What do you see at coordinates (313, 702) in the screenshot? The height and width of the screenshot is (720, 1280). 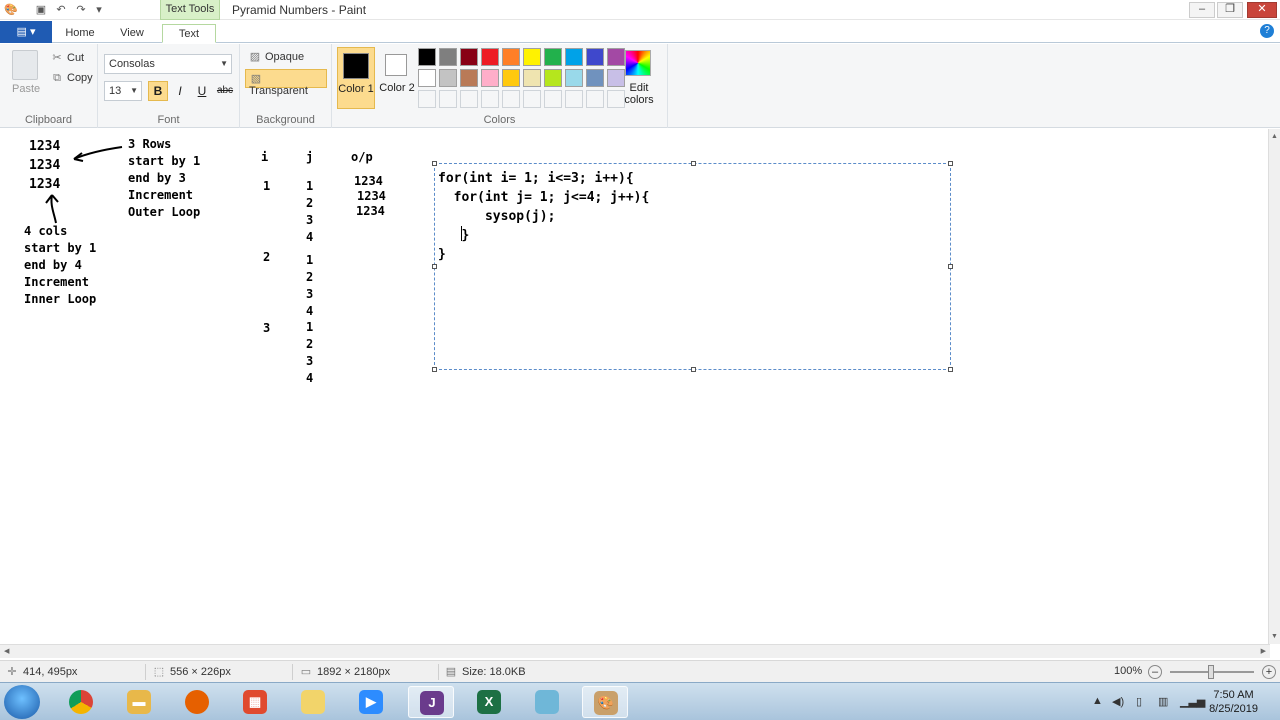 I see `folder-taskbar-button` at bounding box center [313, 702].